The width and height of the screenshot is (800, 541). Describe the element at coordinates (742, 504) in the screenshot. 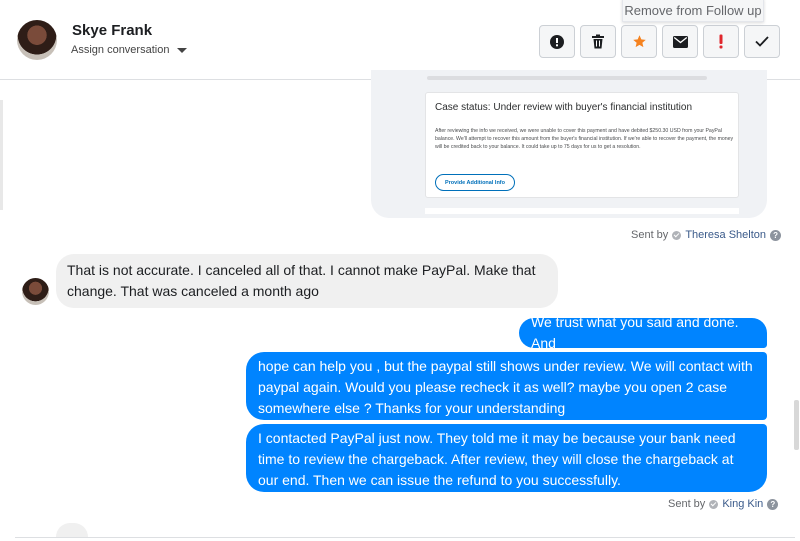

I see `agent-name: King Kin` at that location.